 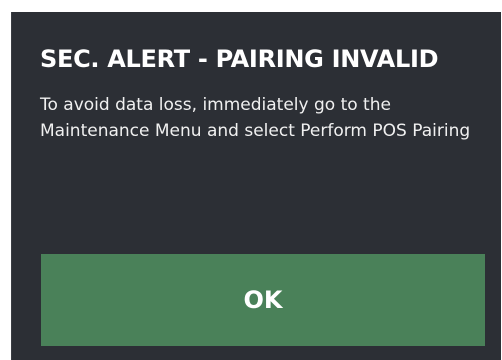 I want to click on dialog-title: SEC. ALERT - PAIRING INVALID, so click(x=239, y=59).